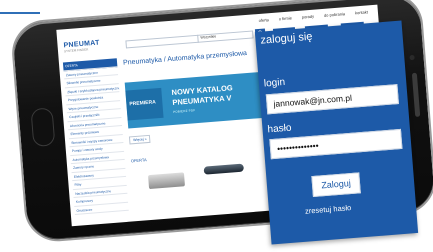 The image size is (433, 252). Describe the element at coordinates (185, 58) in the screenshot. I see `breadcrumb: Pneumatyka / Automatyka przemysłowa` at that location.